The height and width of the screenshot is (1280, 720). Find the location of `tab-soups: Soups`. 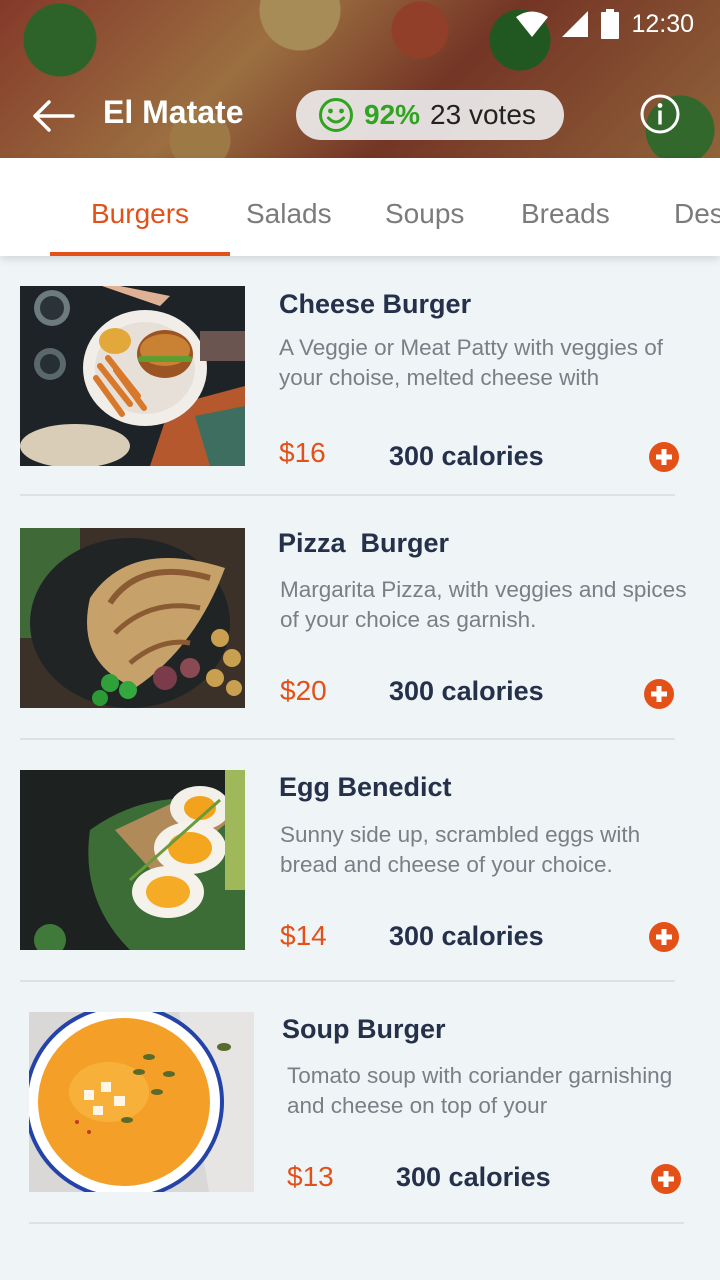

tab-soups: Soups is located at coordinates (424, 214).